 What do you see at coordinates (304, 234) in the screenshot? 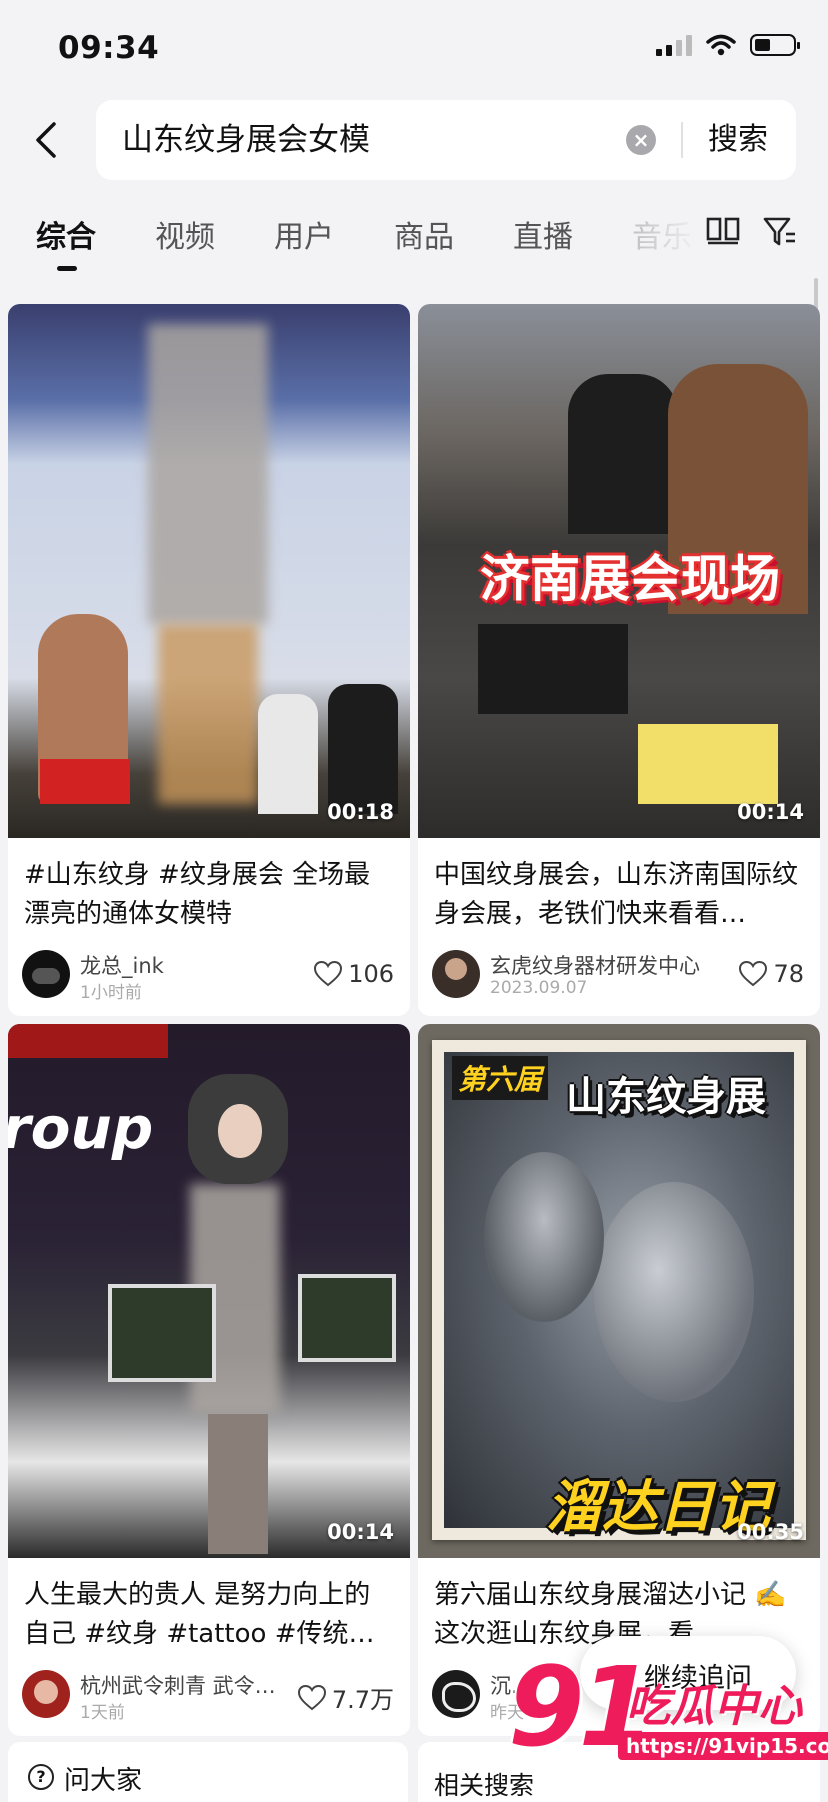
I see `tab-users: 用户` at bounding box center [304, 234].